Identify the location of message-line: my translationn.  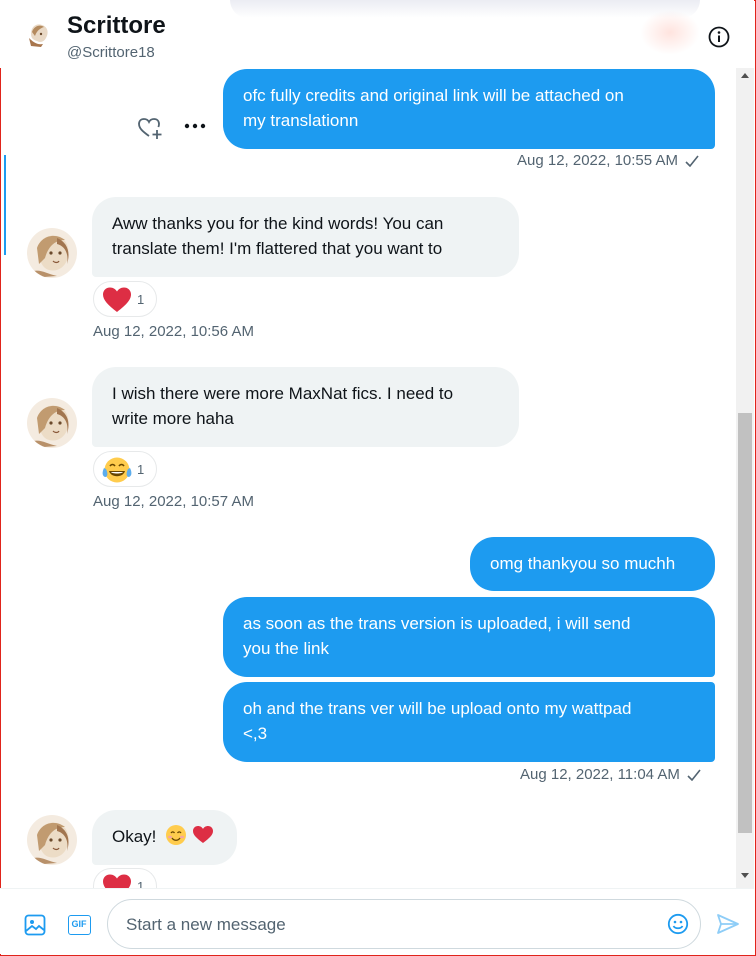
(301, 120).